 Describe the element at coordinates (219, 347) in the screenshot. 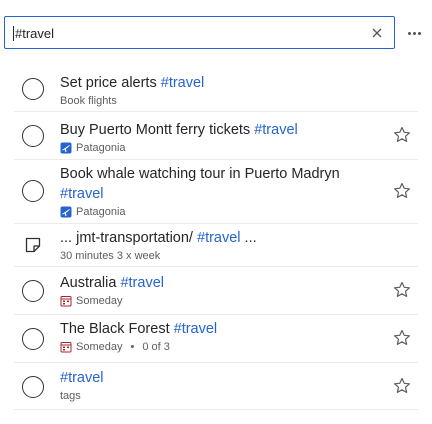

I see `task-meta: Someday • 0 of 3` at that location.